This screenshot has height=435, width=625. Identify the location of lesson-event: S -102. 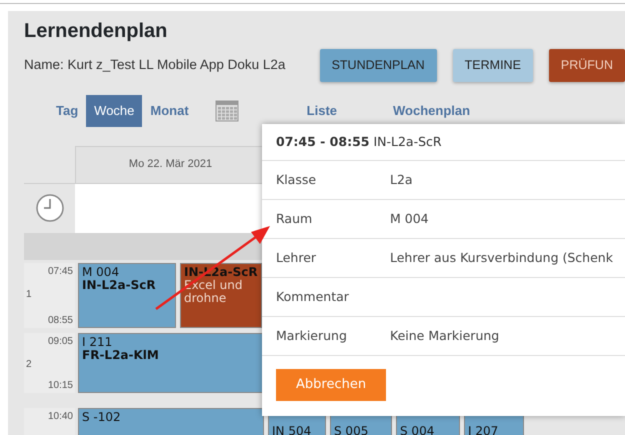
(171, 421).